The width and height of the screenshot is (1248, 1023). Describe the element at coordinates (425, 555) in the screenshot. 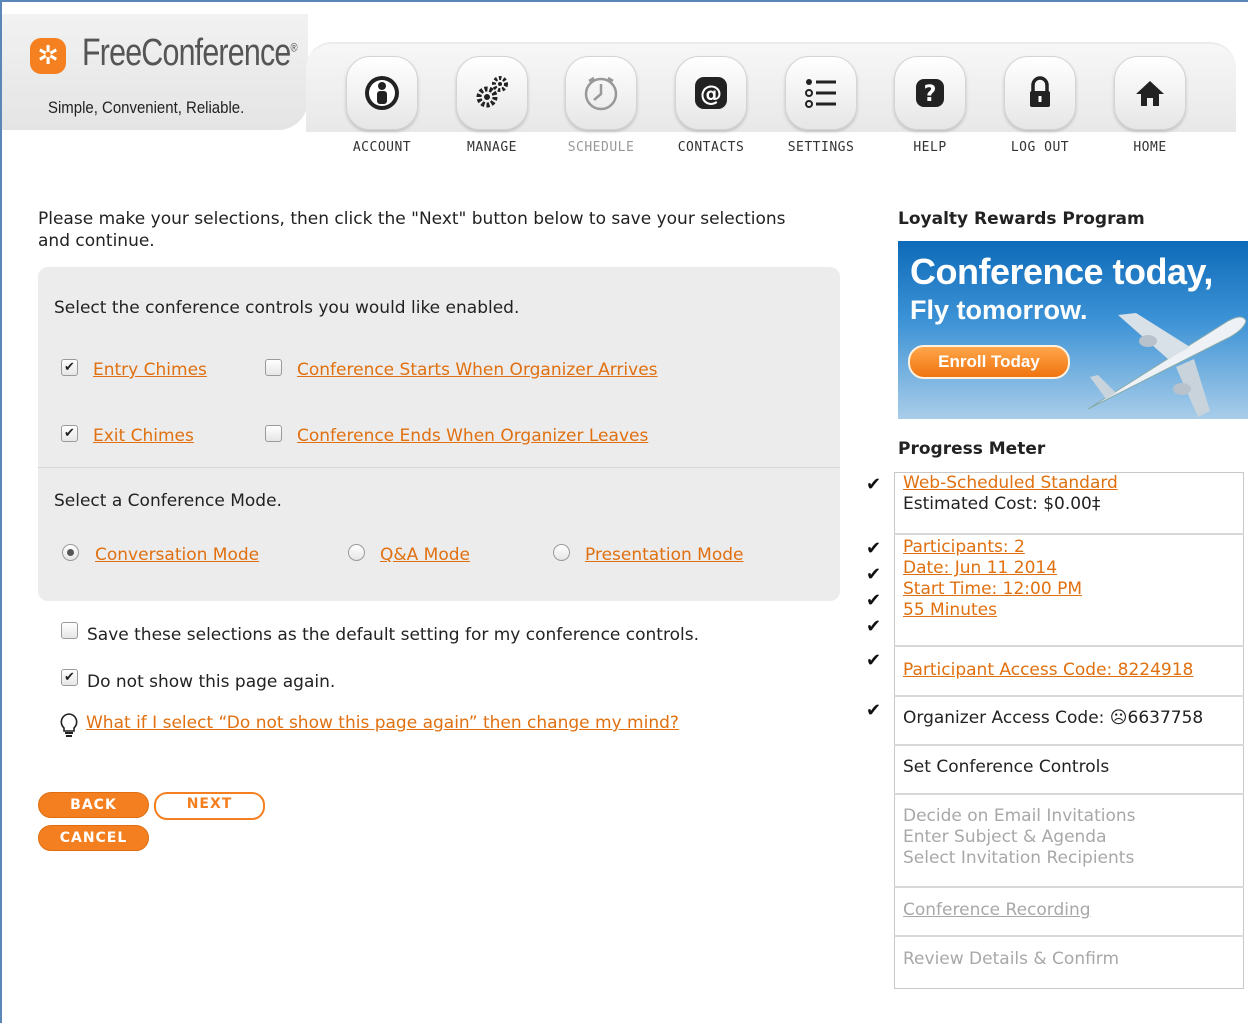

I see `qa-mode-link: Q&A Mode` at that location.